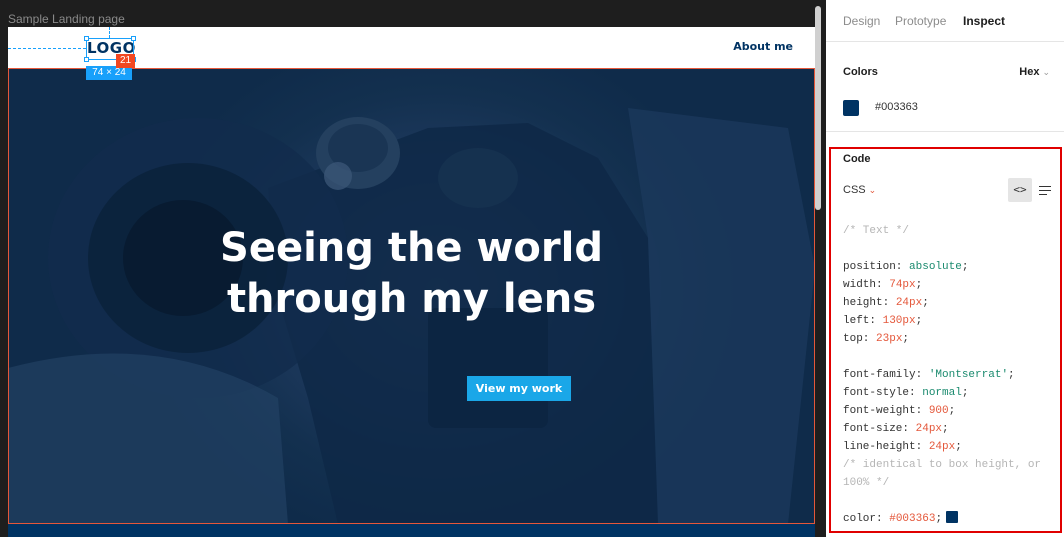 The width and height of the screenshot is (1064, 537). I want to click on tab-design: Design, so click(861, 21).